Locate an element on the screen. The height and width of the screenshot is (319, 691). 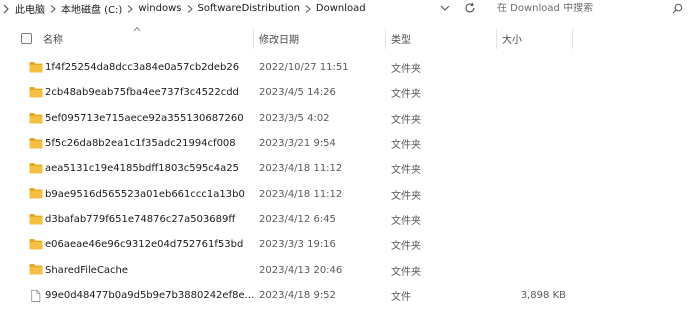
search-box is located at coordinates (590, 8).